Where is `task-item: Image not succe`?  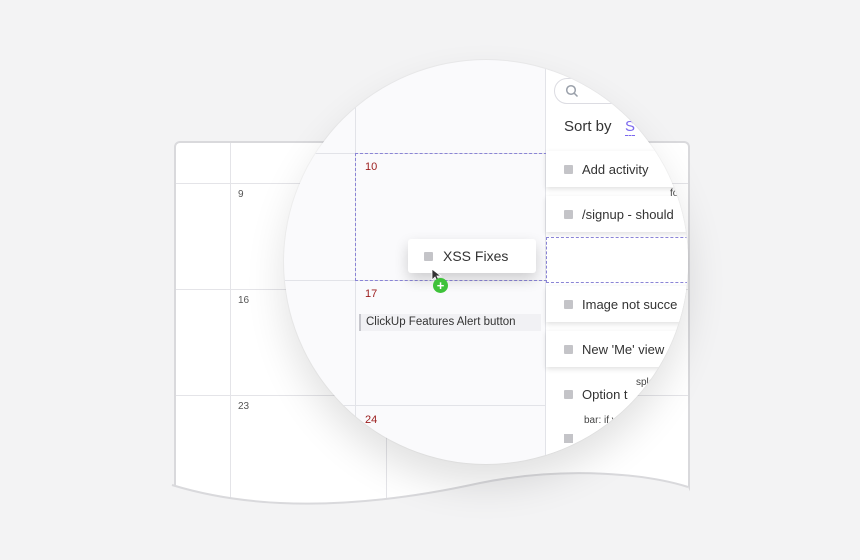
task-item: Image not succe is located at coordinates (617, 304).